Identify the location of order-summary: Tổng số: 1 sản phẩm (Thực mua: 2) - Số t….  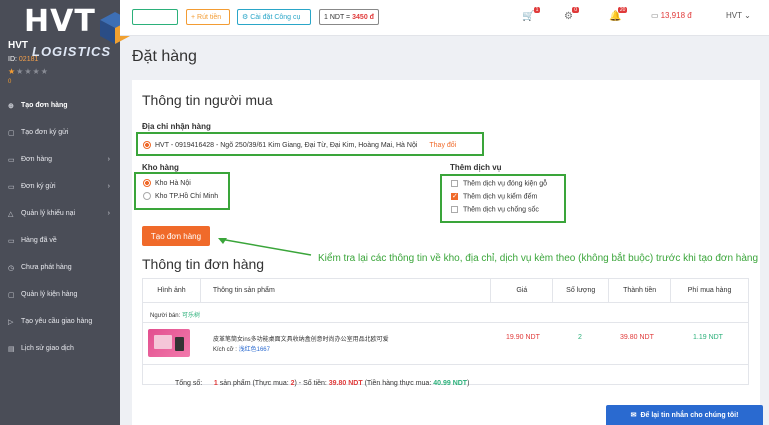
(322, 383).